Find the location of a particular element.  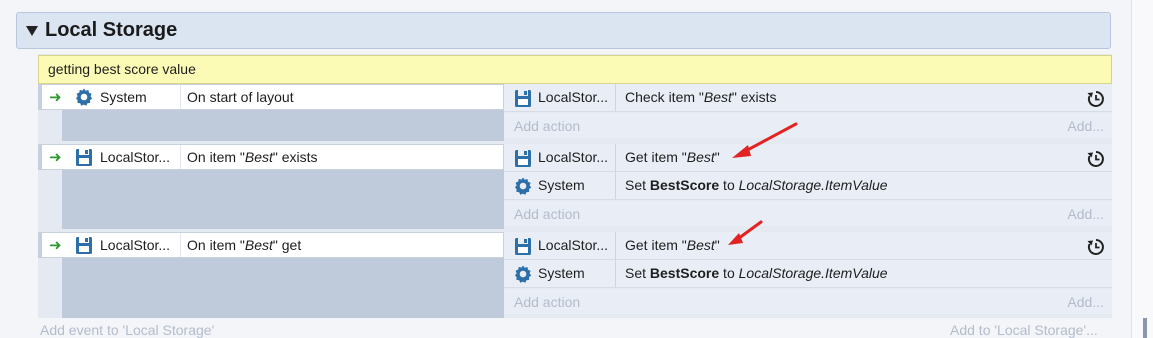

vertical-scrollbar is located at coordinates (1142, 169).